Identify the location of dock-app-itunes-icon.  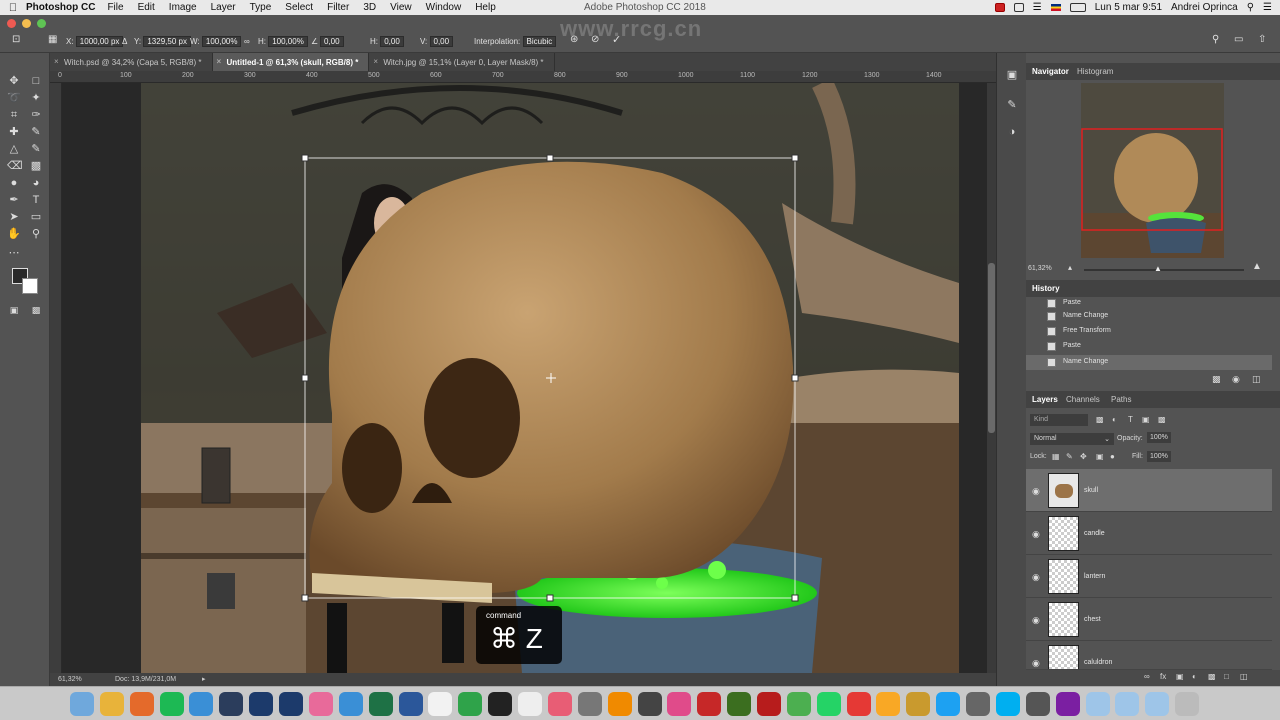
(679, 704).